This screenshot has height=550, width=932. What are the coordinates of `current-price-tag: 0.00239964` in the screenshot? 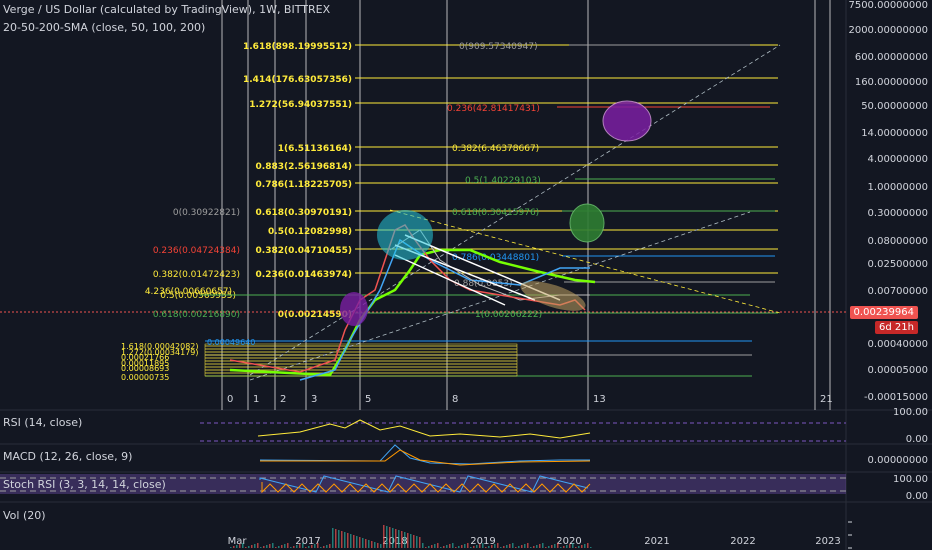 It's located at (883, 312).